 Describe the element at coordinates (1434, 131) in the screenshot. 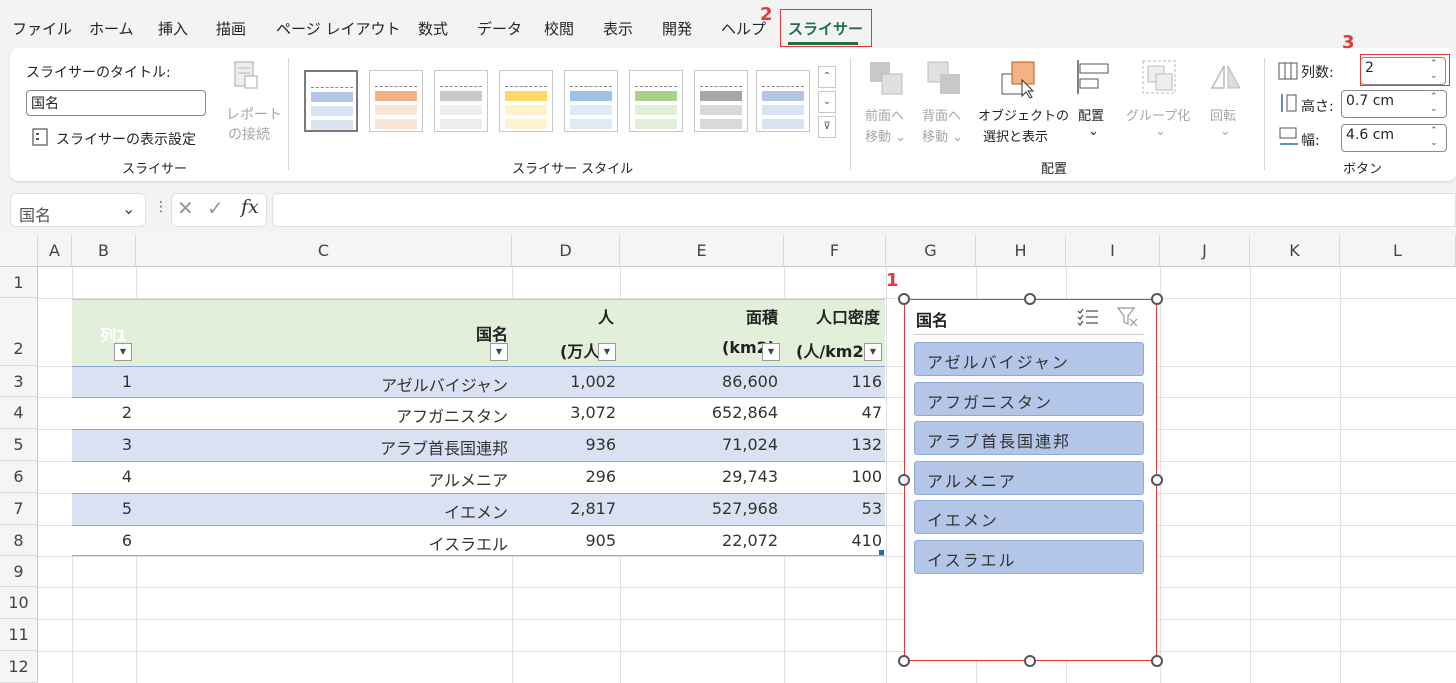

I see `width-spin-up-icon: ⌃` at that location.